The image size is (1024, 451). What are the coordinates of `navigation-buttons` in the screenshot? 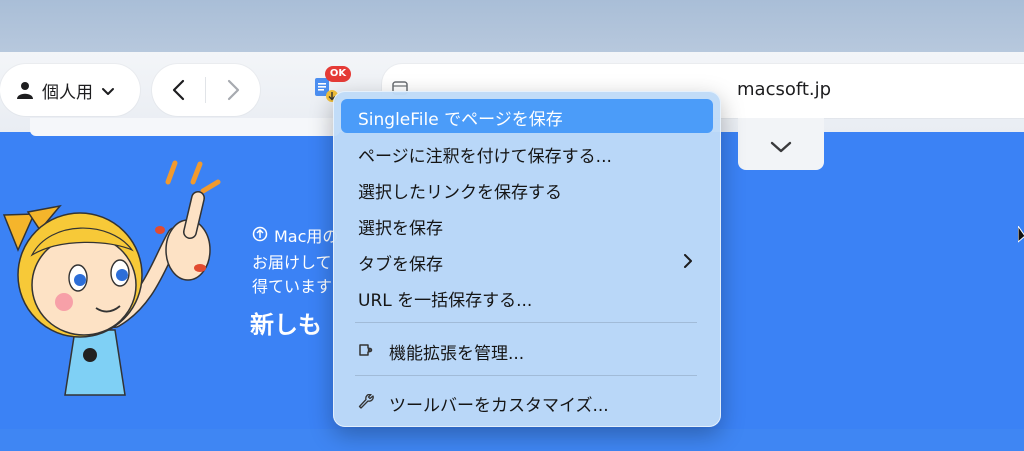 It's located at (206, 90).